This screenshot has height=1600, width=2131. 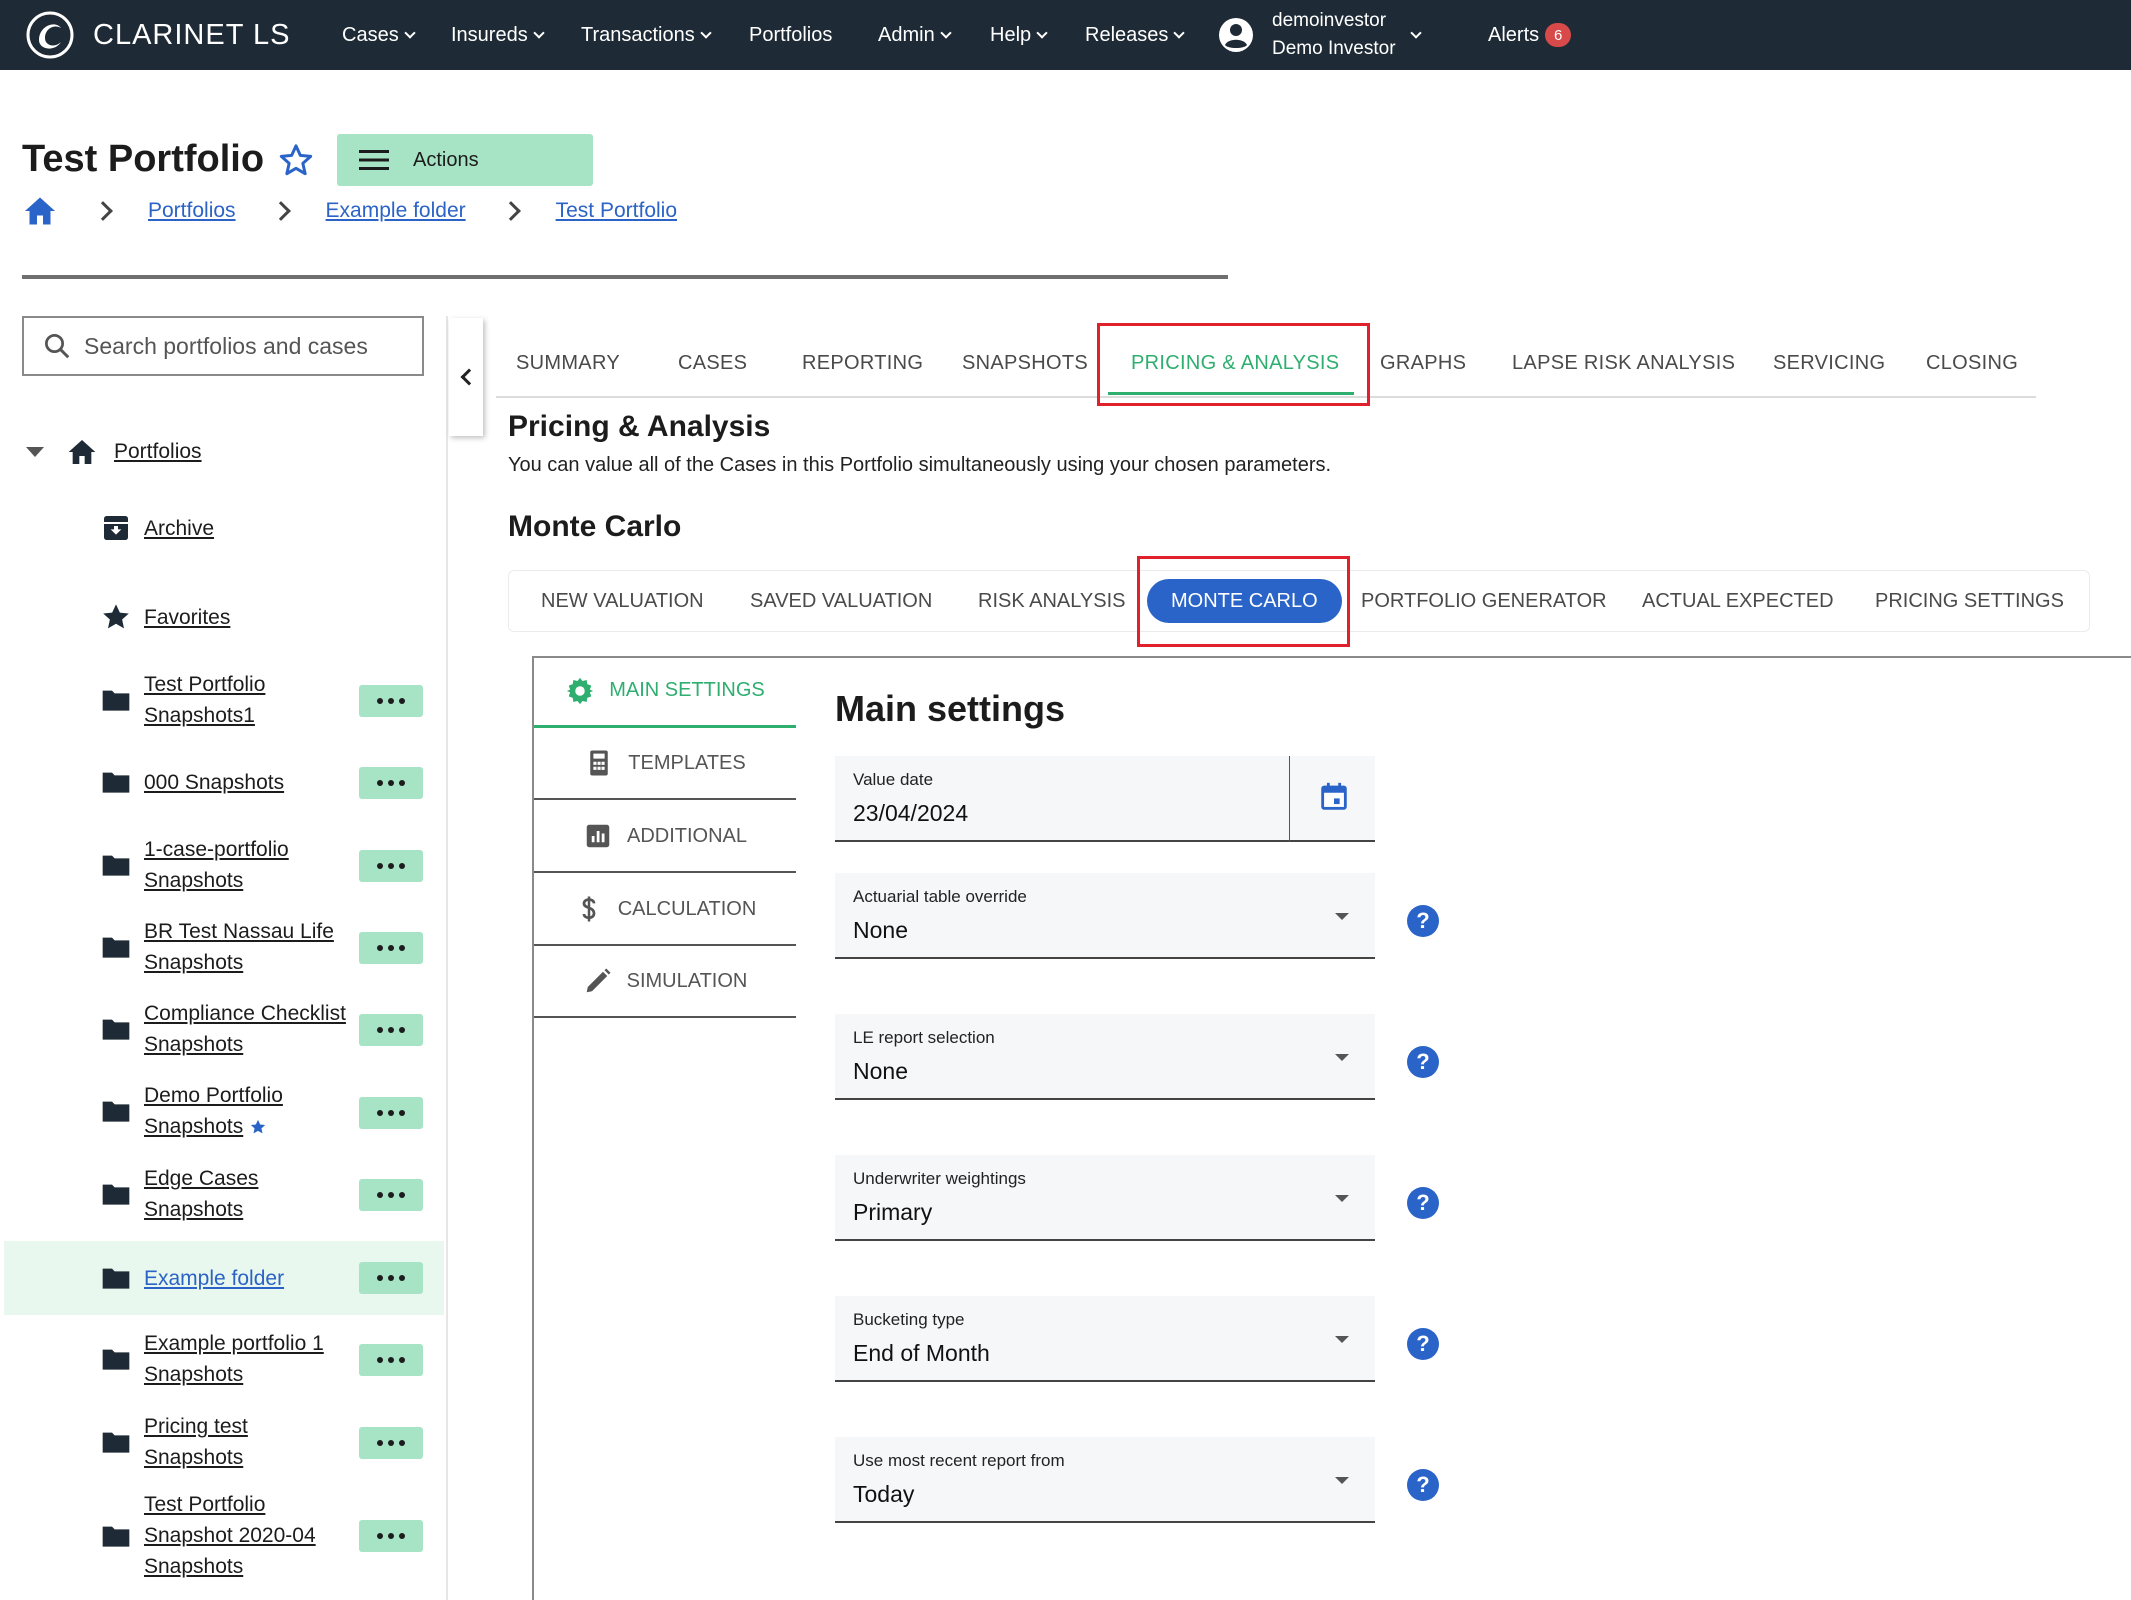 I want to click on tree-folder: Test Portfolio Snapshots1, so click(x=182, y=700).